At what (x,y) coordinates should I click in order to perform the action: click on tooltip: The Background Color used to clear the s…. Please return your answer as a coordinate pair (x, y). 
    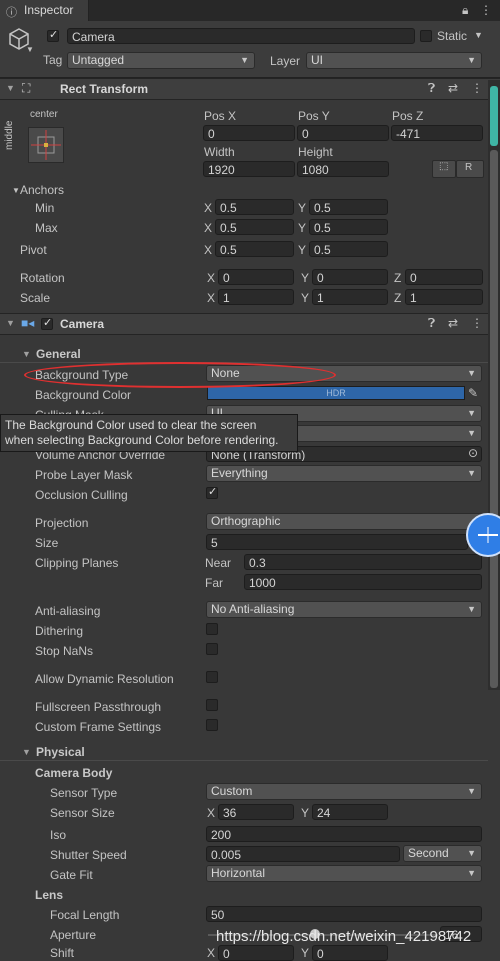
    Looking at the image, I should click on (149, 433).